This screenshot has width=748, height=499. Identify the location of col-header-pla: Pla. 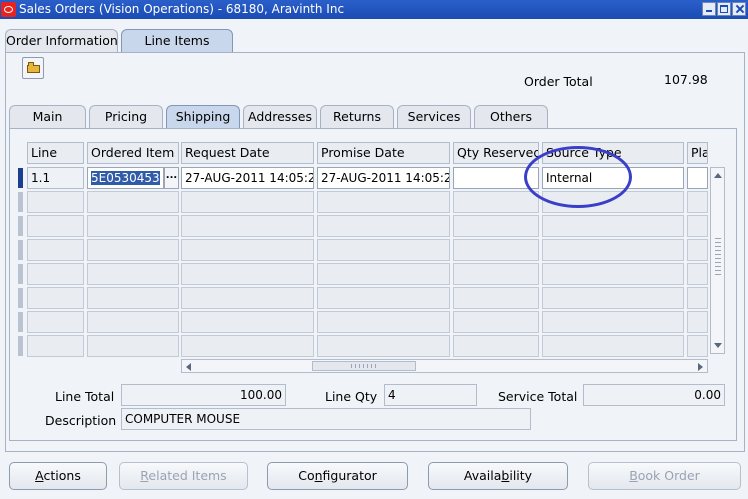
(697, 153).